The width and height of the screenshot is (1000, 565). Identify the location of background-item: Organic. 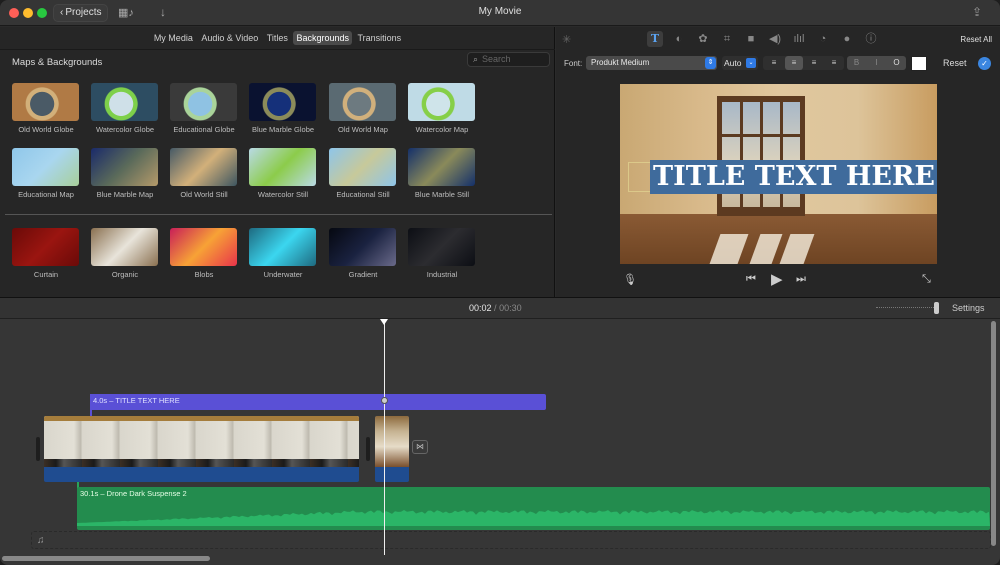
(125, 253).